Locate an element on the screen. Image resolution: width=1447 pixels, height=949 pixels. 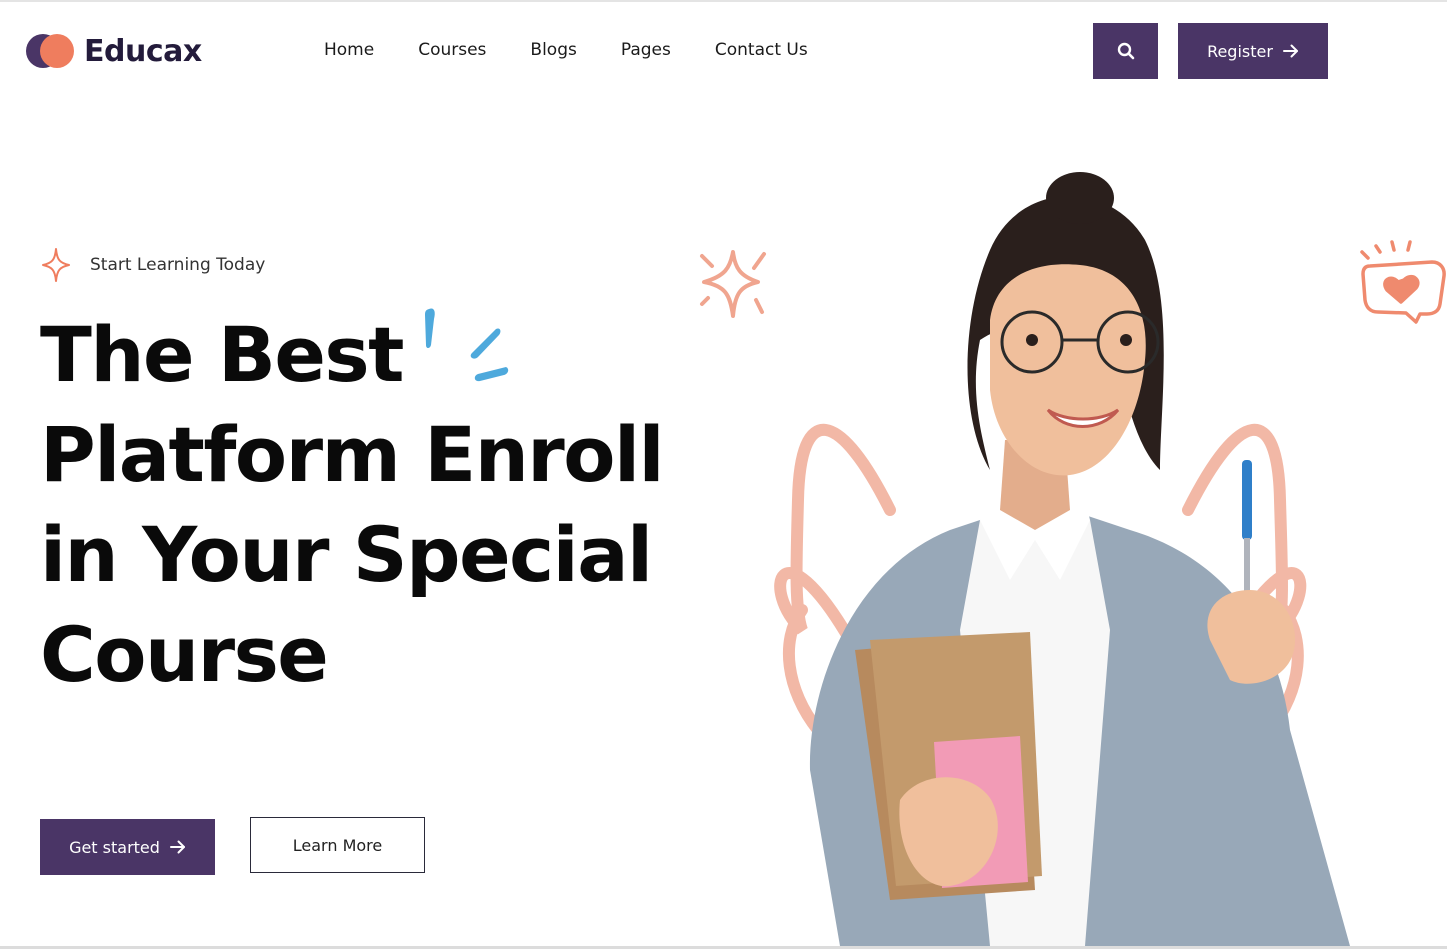
main-nav: Home Courses Blogs Pages Contact Us is located at coordinates (588, 50).